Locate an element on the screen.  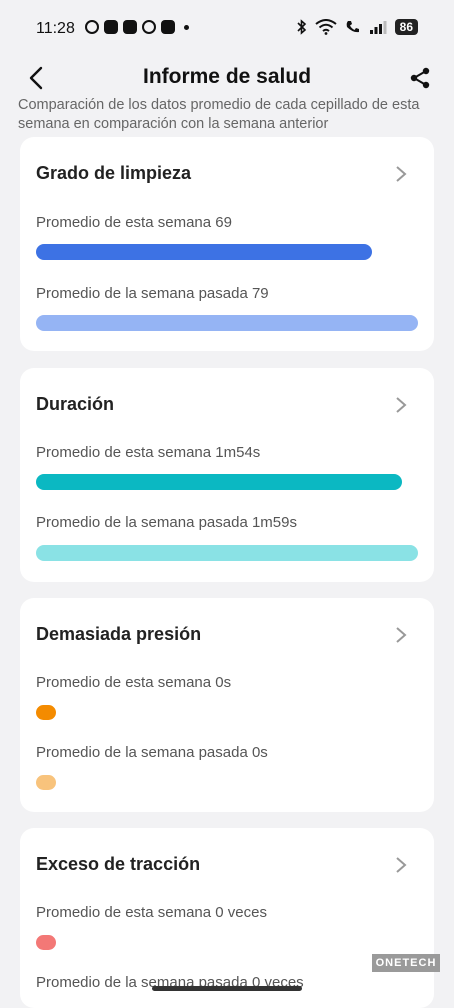
system-icons: 86 is located at coordinates (357, 27).